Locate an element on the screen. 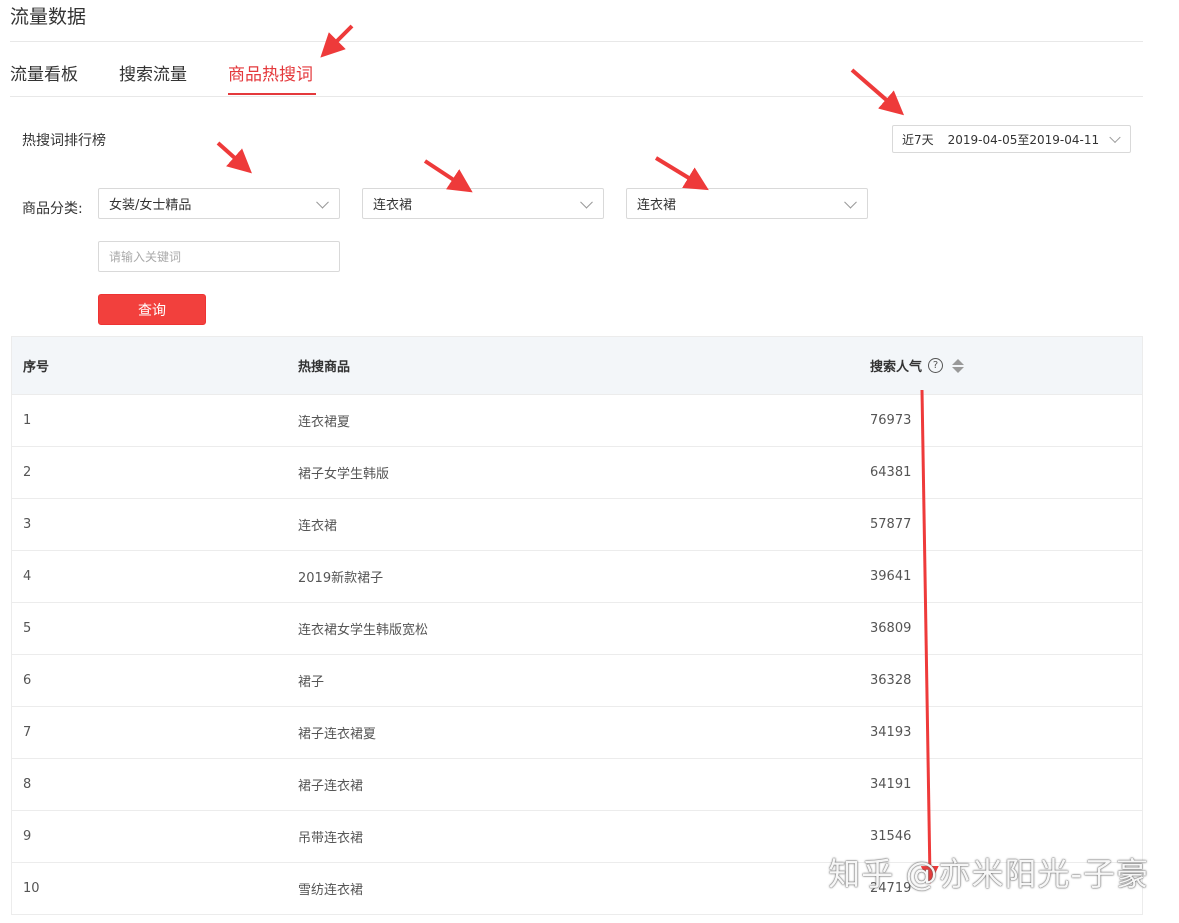 Image resolution: width=1179 pixels, height=923 pixels. category-select-level-2: 连衣裙 is located at coordinates (483, 203).